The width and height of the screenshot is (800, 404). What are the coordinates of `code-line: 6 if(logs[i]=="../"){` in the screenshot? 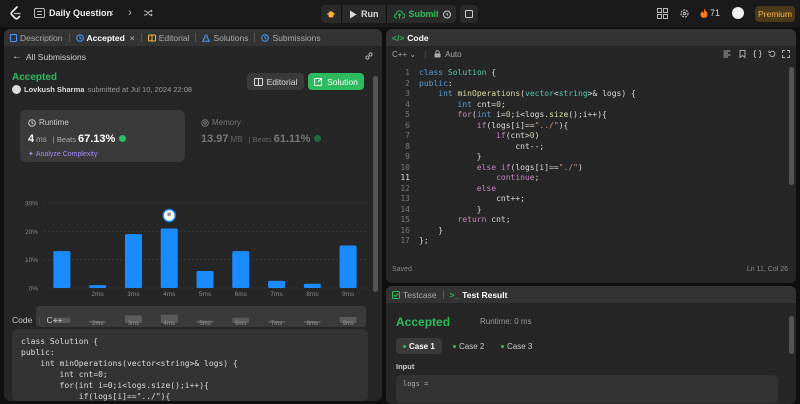 It's located at (586, 125).